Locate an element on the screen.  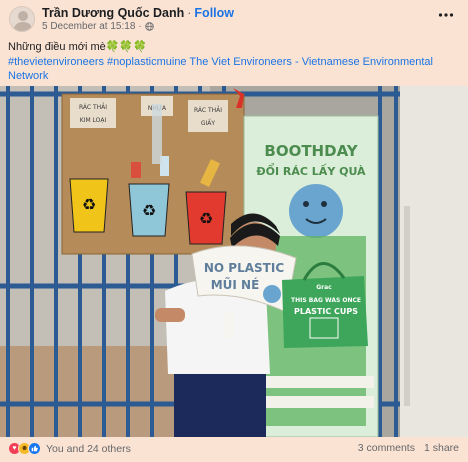
avatar-body-shape is located at coordinates (23, 26).